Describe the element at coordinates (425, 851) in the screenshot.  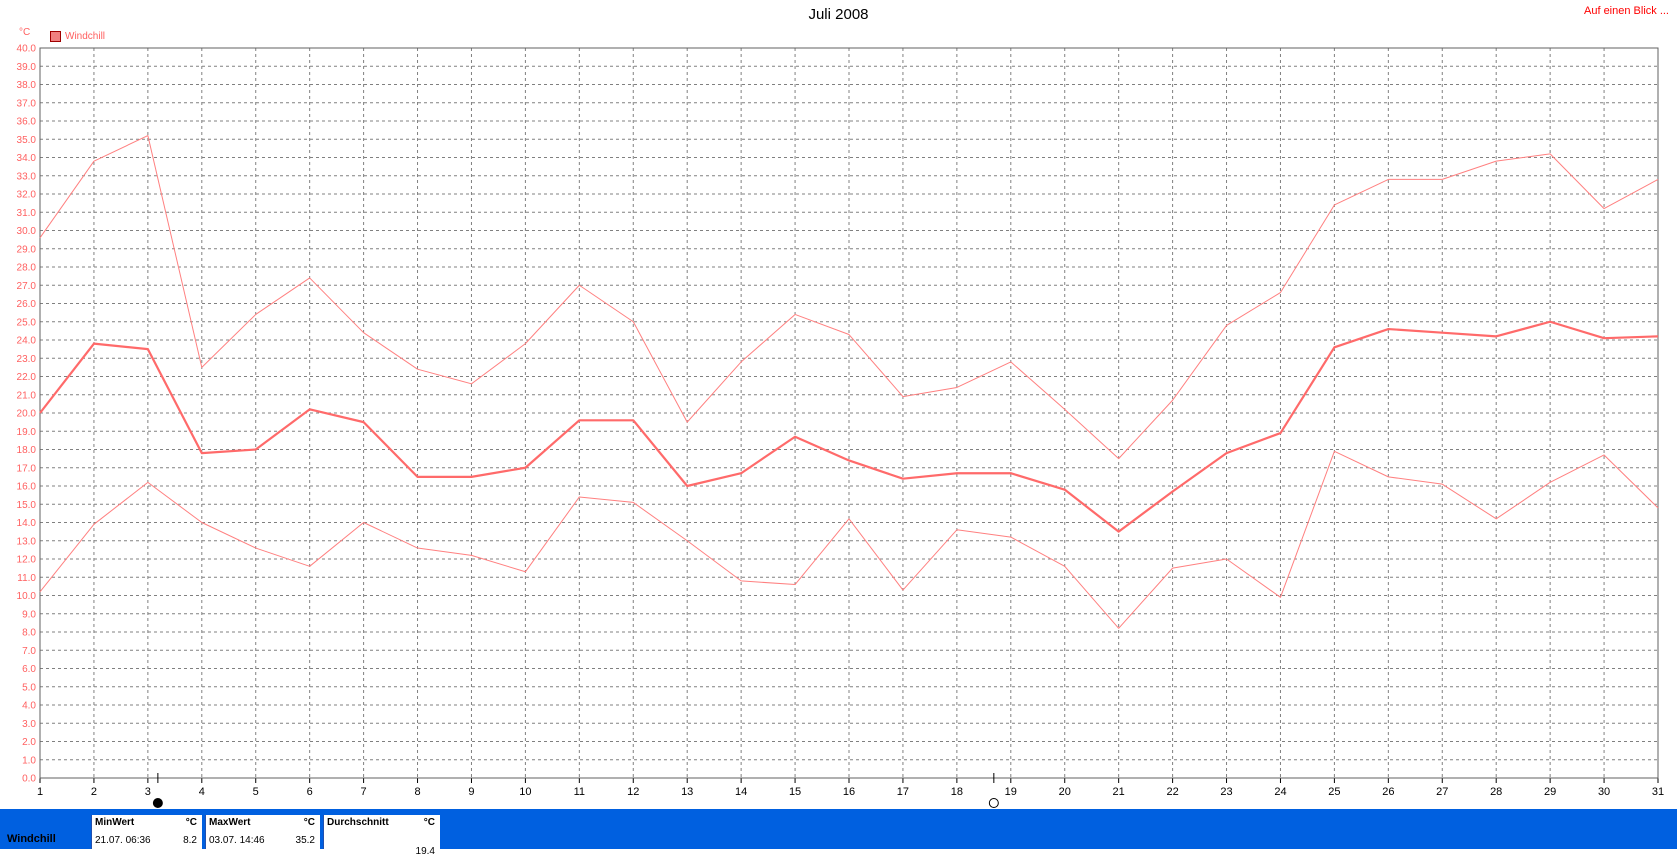
I see `stat-avg-value: 19.4` at that location.